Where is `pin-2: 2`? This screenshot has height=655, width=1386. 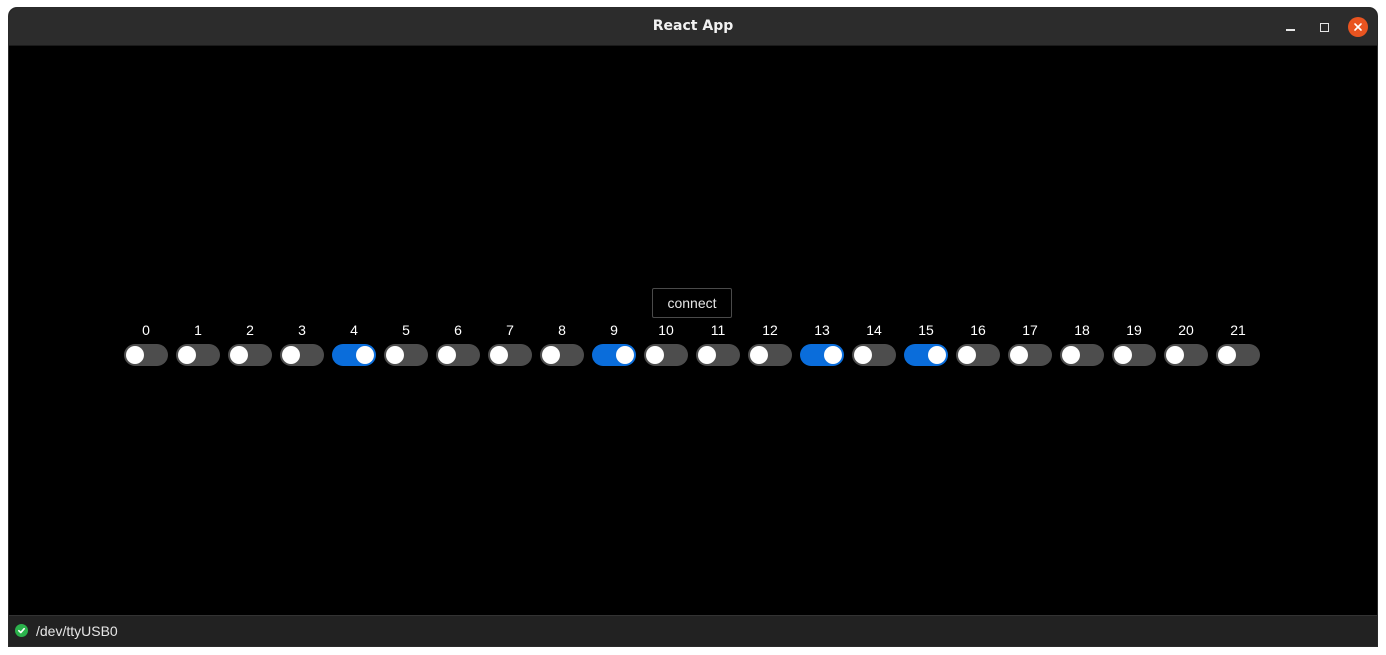
pin-2: 2 is located at coordinates (250, 344).